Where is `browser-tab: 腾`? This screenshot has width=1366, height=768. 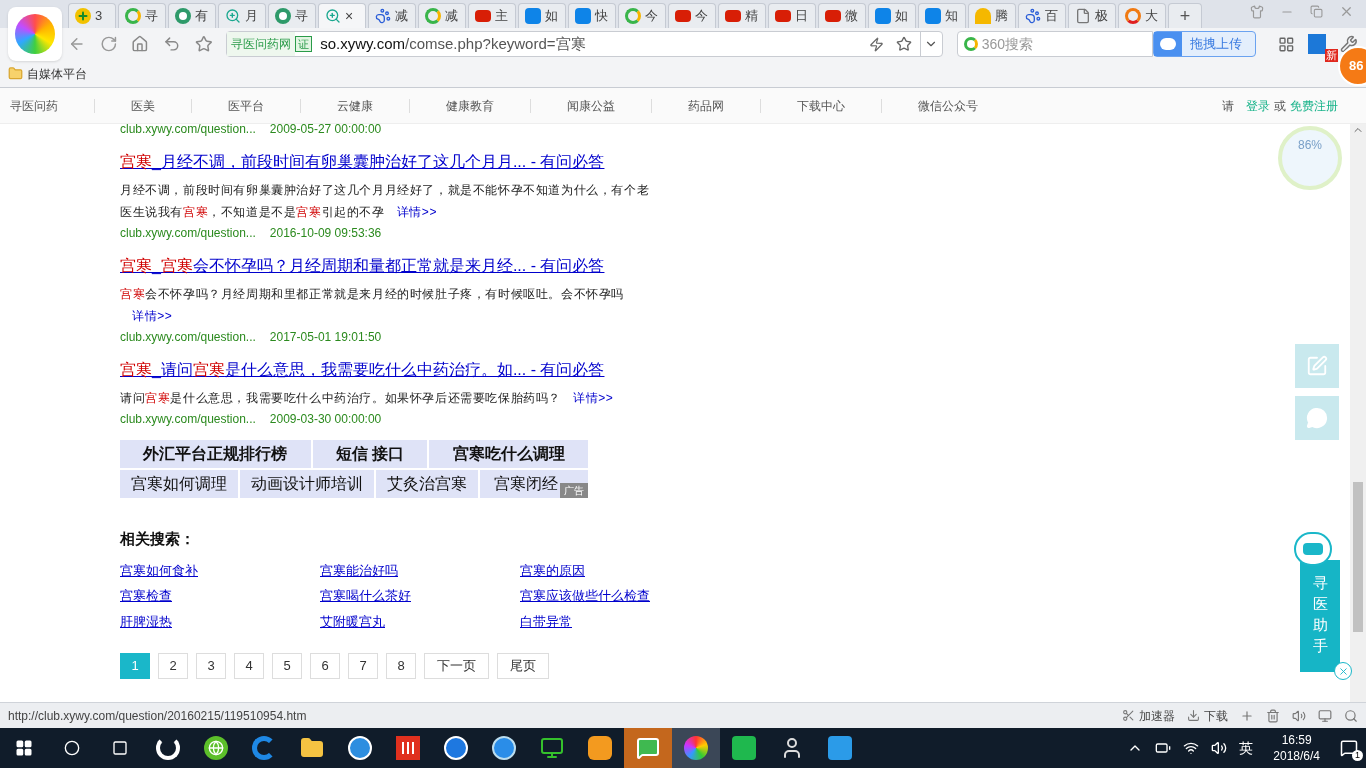
browser-tab: 腾 is located at coordinates (992, 15).